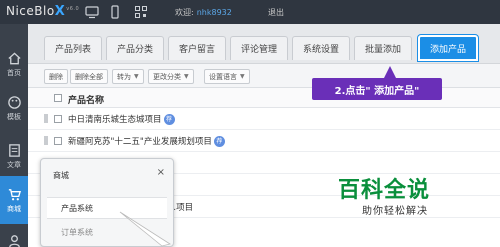  I want to click on product-name: 中日清南乐城生态城项目荐, so click(121, 119).